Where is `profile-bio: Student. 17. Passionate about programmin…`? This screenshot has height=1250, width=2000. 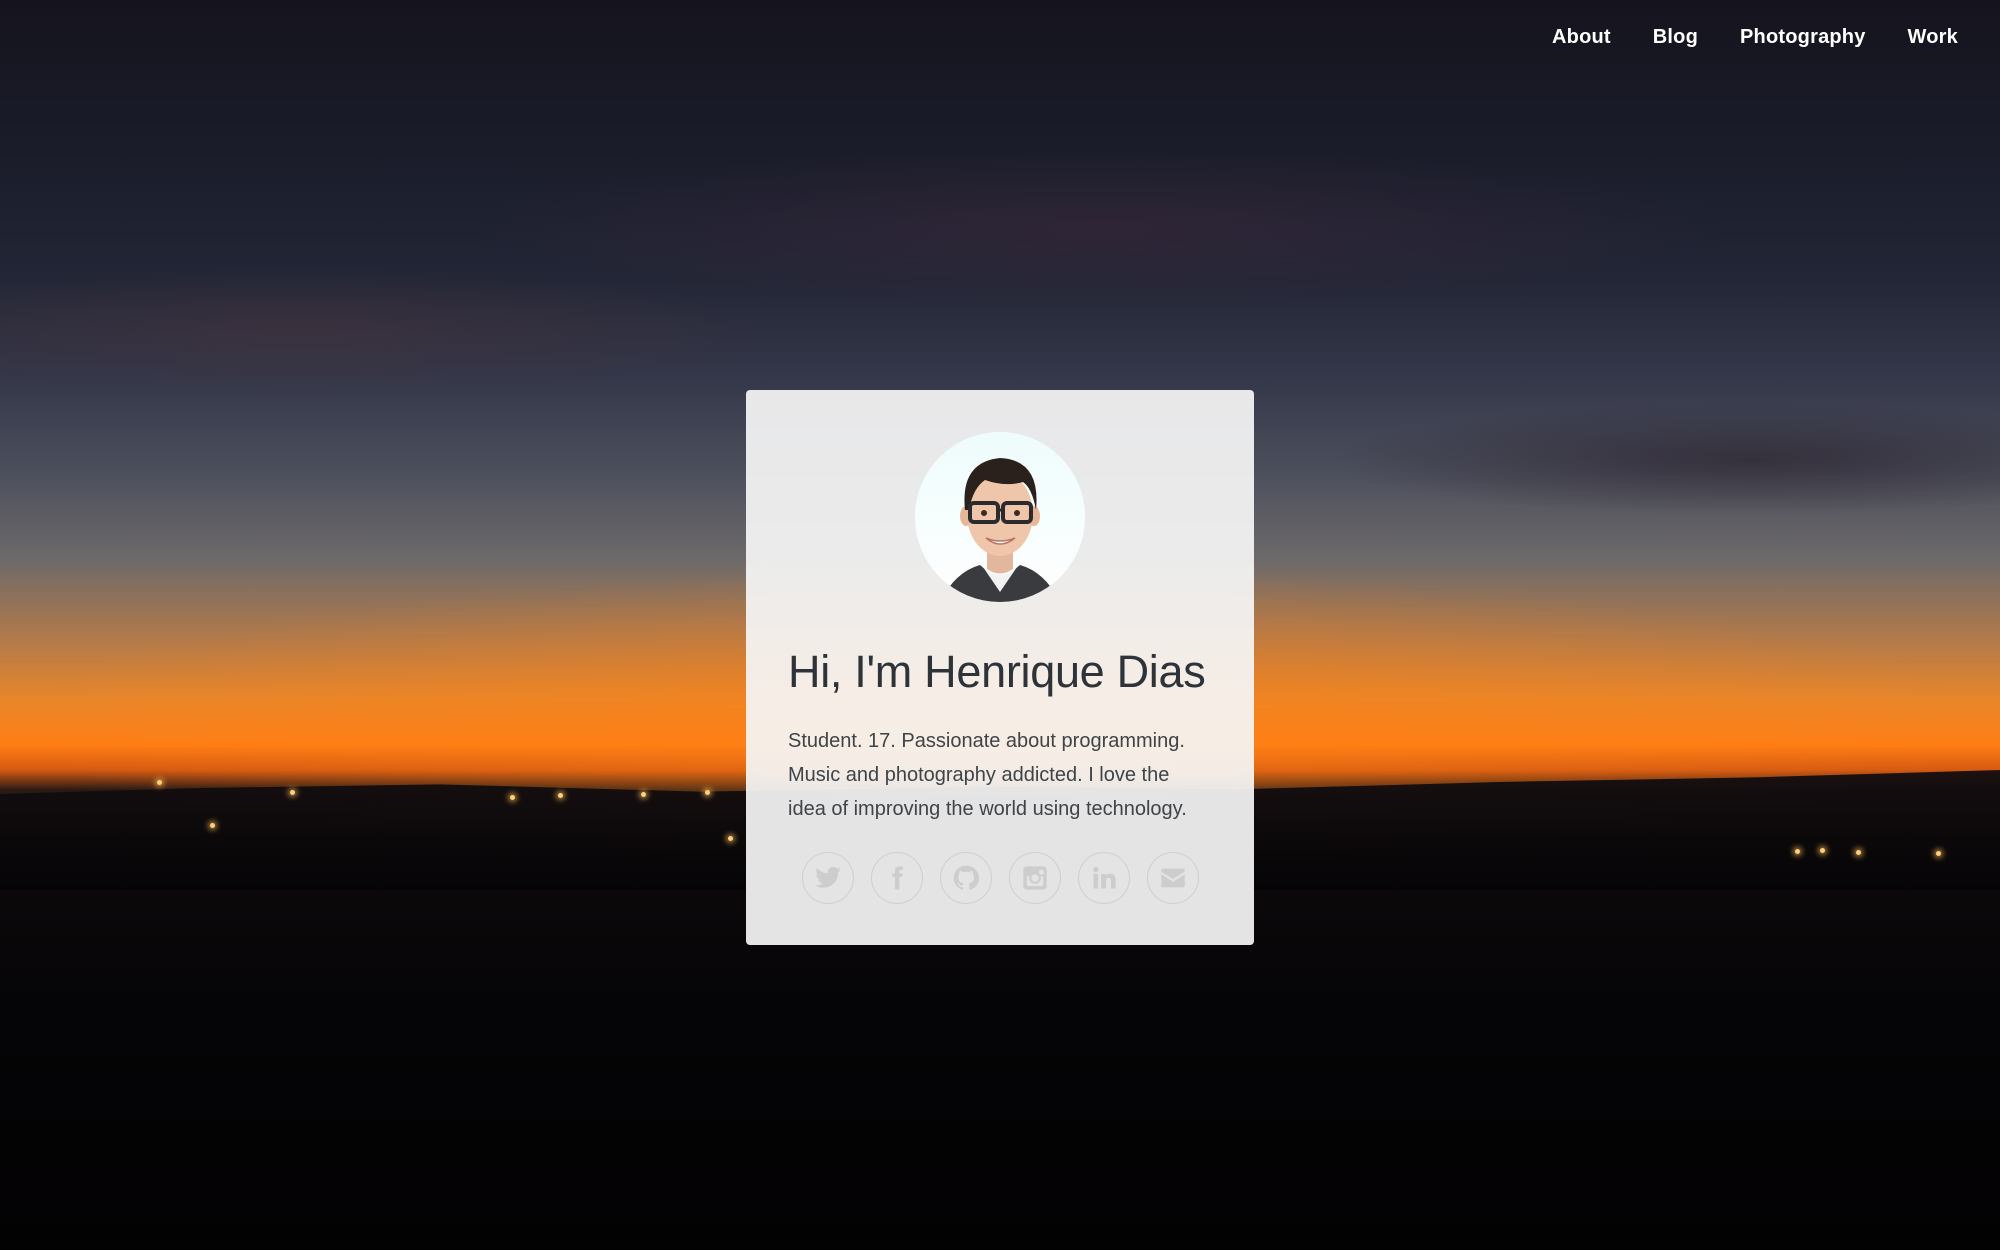 profile-bio: Student. 17. Passionate about programmin… is located at coordinates (987, 775).